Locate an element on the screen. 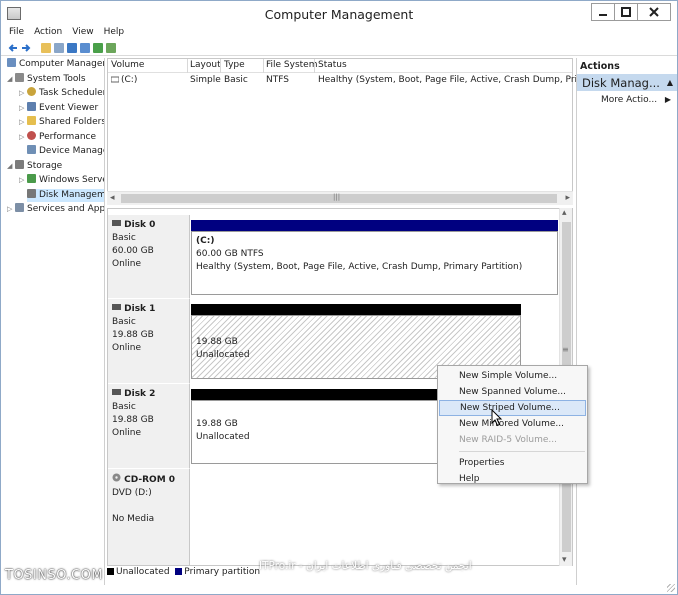 The height and width of the screenshot is (595, 678). show-hide-tree-icon is located at coordinates (59, 48).